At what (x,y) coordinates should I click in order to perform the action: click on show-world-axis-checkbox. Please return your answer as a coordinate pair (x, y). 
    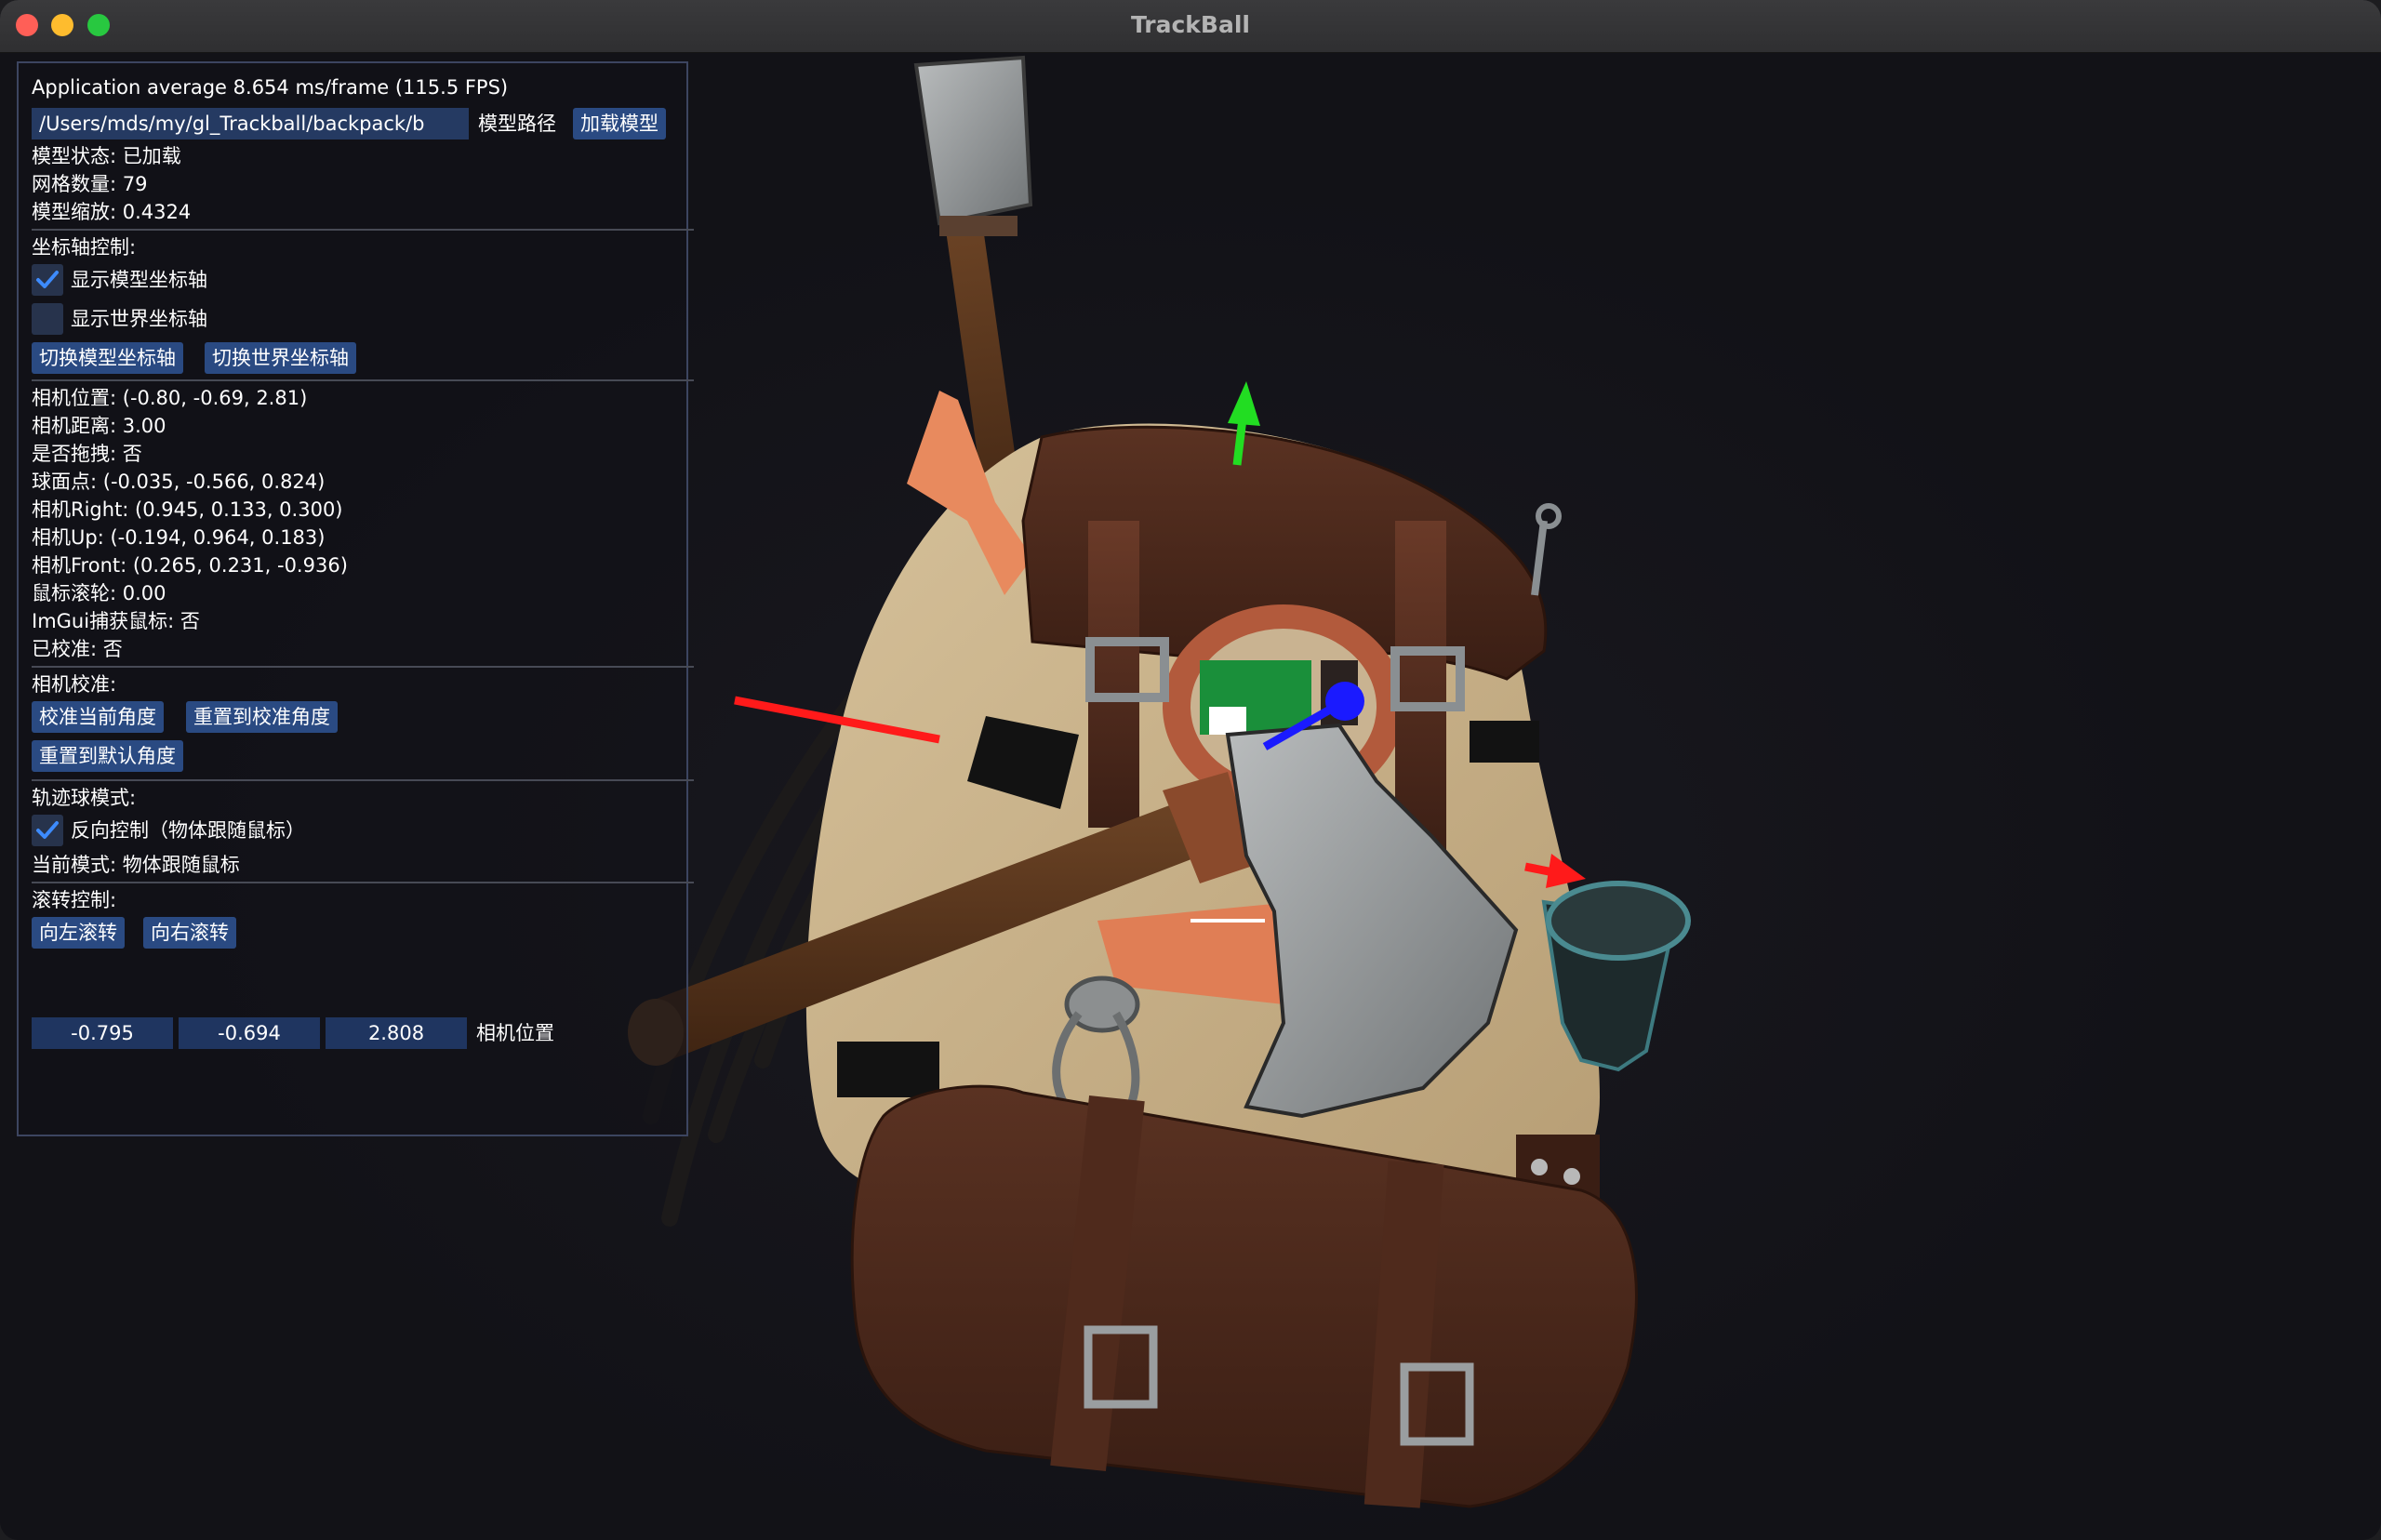
    Looking at the image, I should click on (47, 319).